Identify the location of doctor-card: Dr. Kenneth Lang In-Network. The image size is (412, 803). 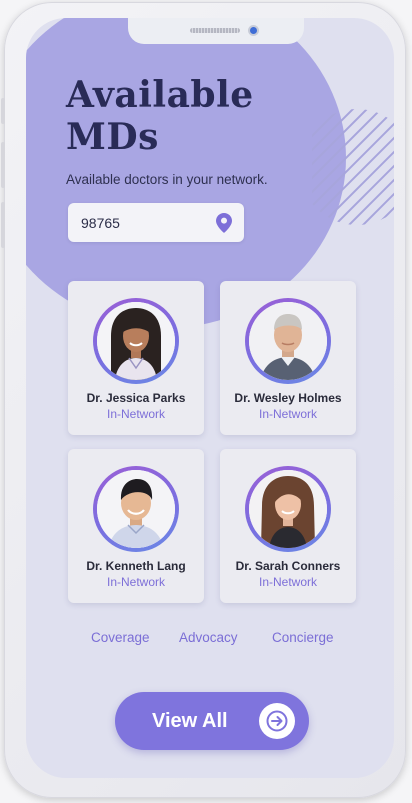
(136, 526).